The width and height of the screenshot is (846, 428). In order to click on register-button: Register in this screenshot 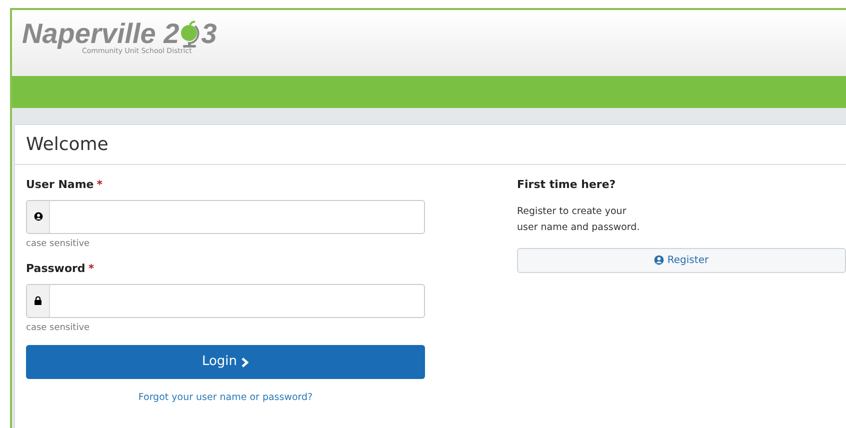, I will do `click(681, 260)`.